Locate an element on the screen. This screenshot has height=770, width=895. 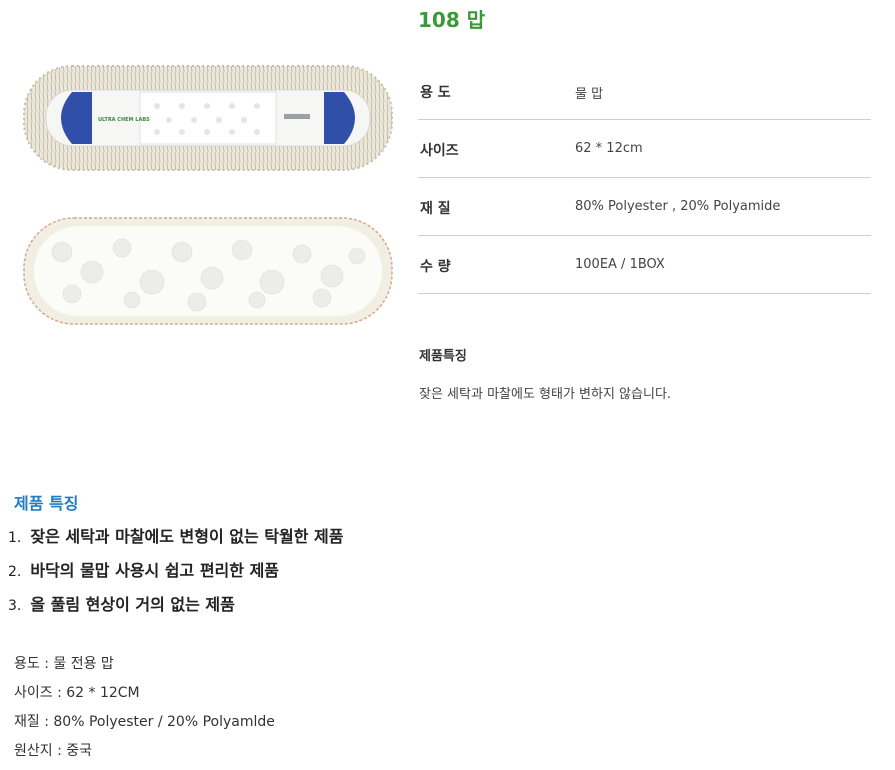
mop-bottom-image is located at coordinates (208, 271).